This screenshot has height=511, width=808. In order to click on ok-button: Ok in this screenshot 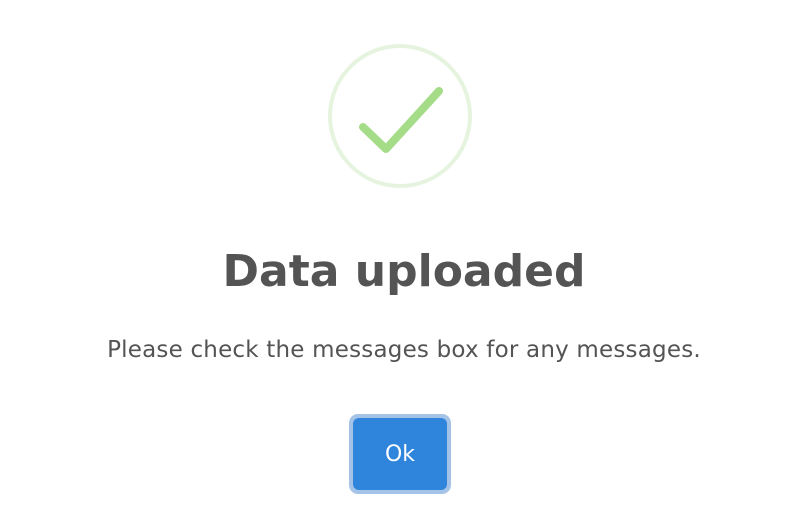, I will do `click(400, 454)`.